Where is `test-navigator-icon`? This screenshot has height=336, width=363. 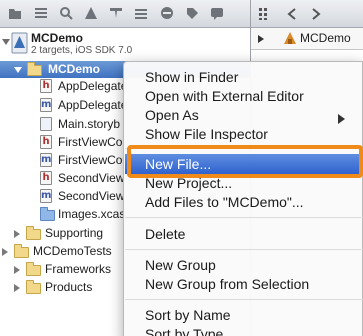 test-navigator-icon is located at coordinates (116, 13).